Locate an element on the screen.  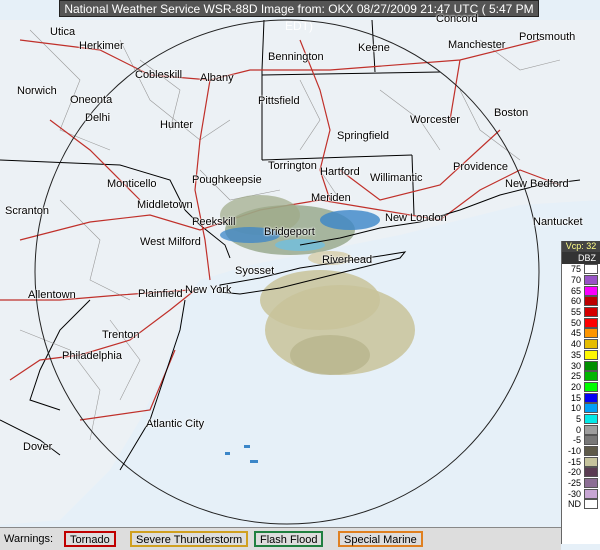
legend-row: 50 is located at coordinates (581, 322).